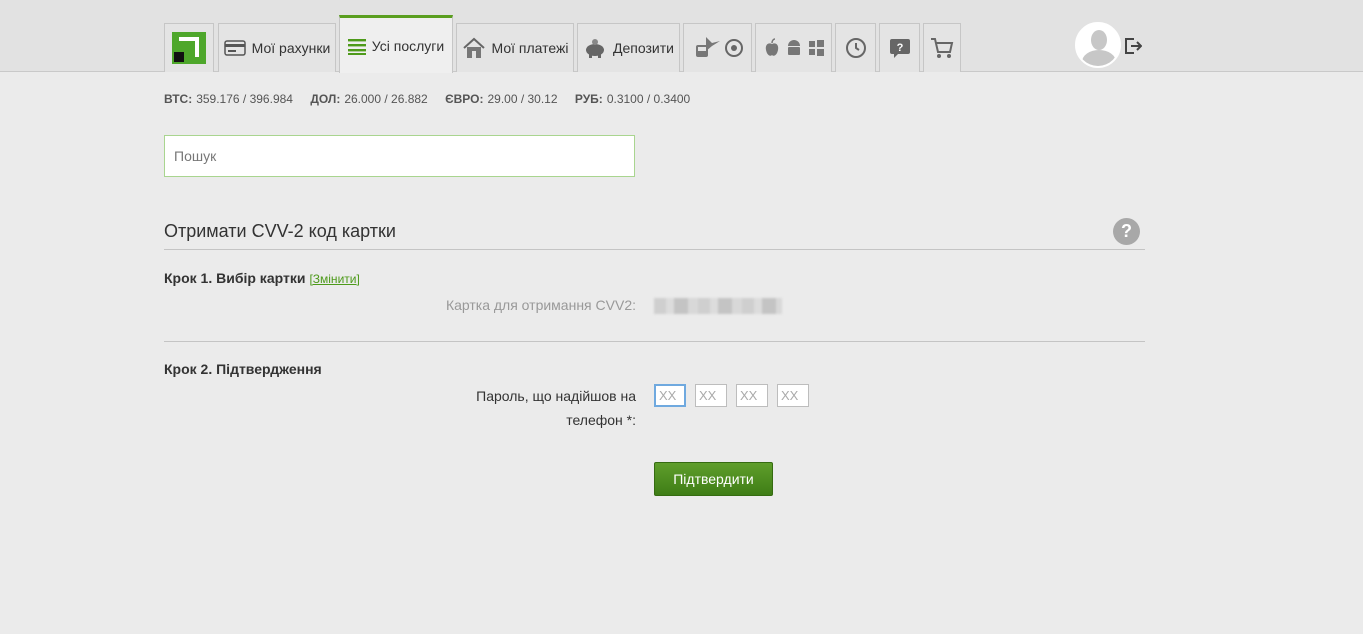 This screenshot has height=634, width=1363. I want to click on rate-value: 359.176 / 396.984, so click(244, 99).